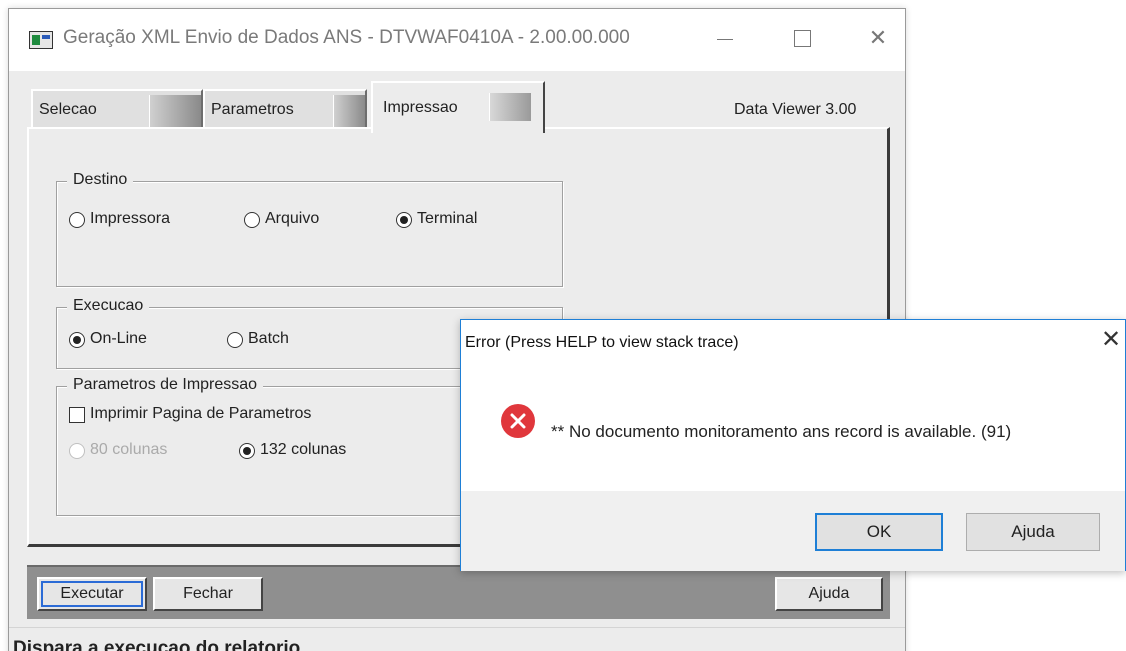  I want to click on radio-label: 132 colunas, so click(303, 449).